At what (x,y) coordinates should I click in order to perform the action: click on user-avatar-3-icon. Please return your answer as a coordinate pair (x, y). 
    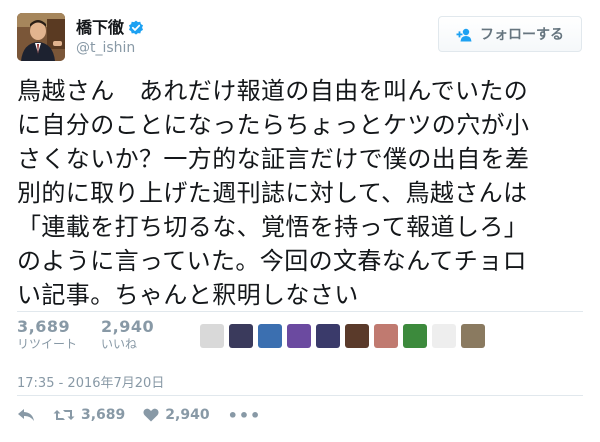
    Looking at the image, I should click on (270, 336).